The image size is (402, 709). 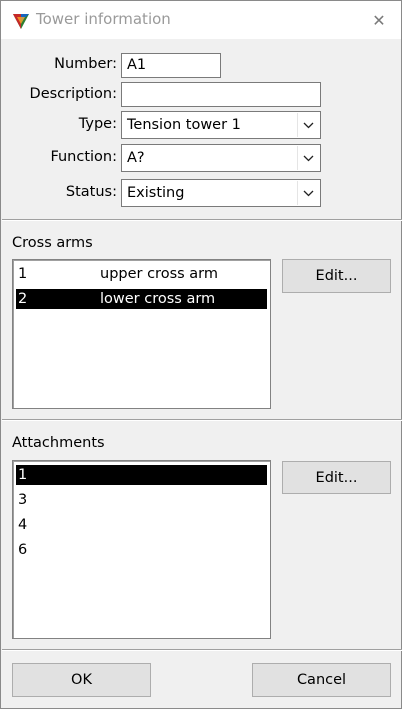 I want to click on function-label: Function:, so click(x=83, y=157).